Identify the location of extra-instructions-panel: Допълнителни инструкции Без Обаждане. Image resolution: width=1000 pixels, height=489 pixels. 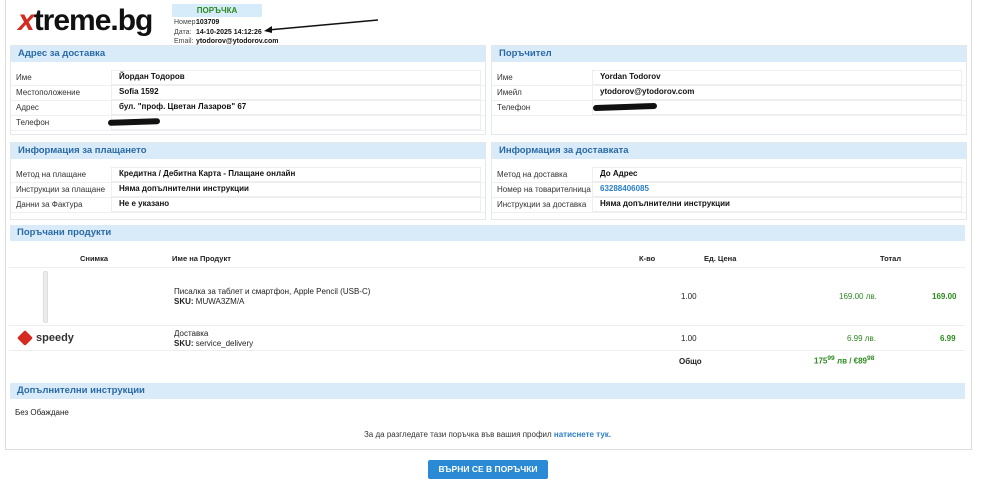
(487, 403).